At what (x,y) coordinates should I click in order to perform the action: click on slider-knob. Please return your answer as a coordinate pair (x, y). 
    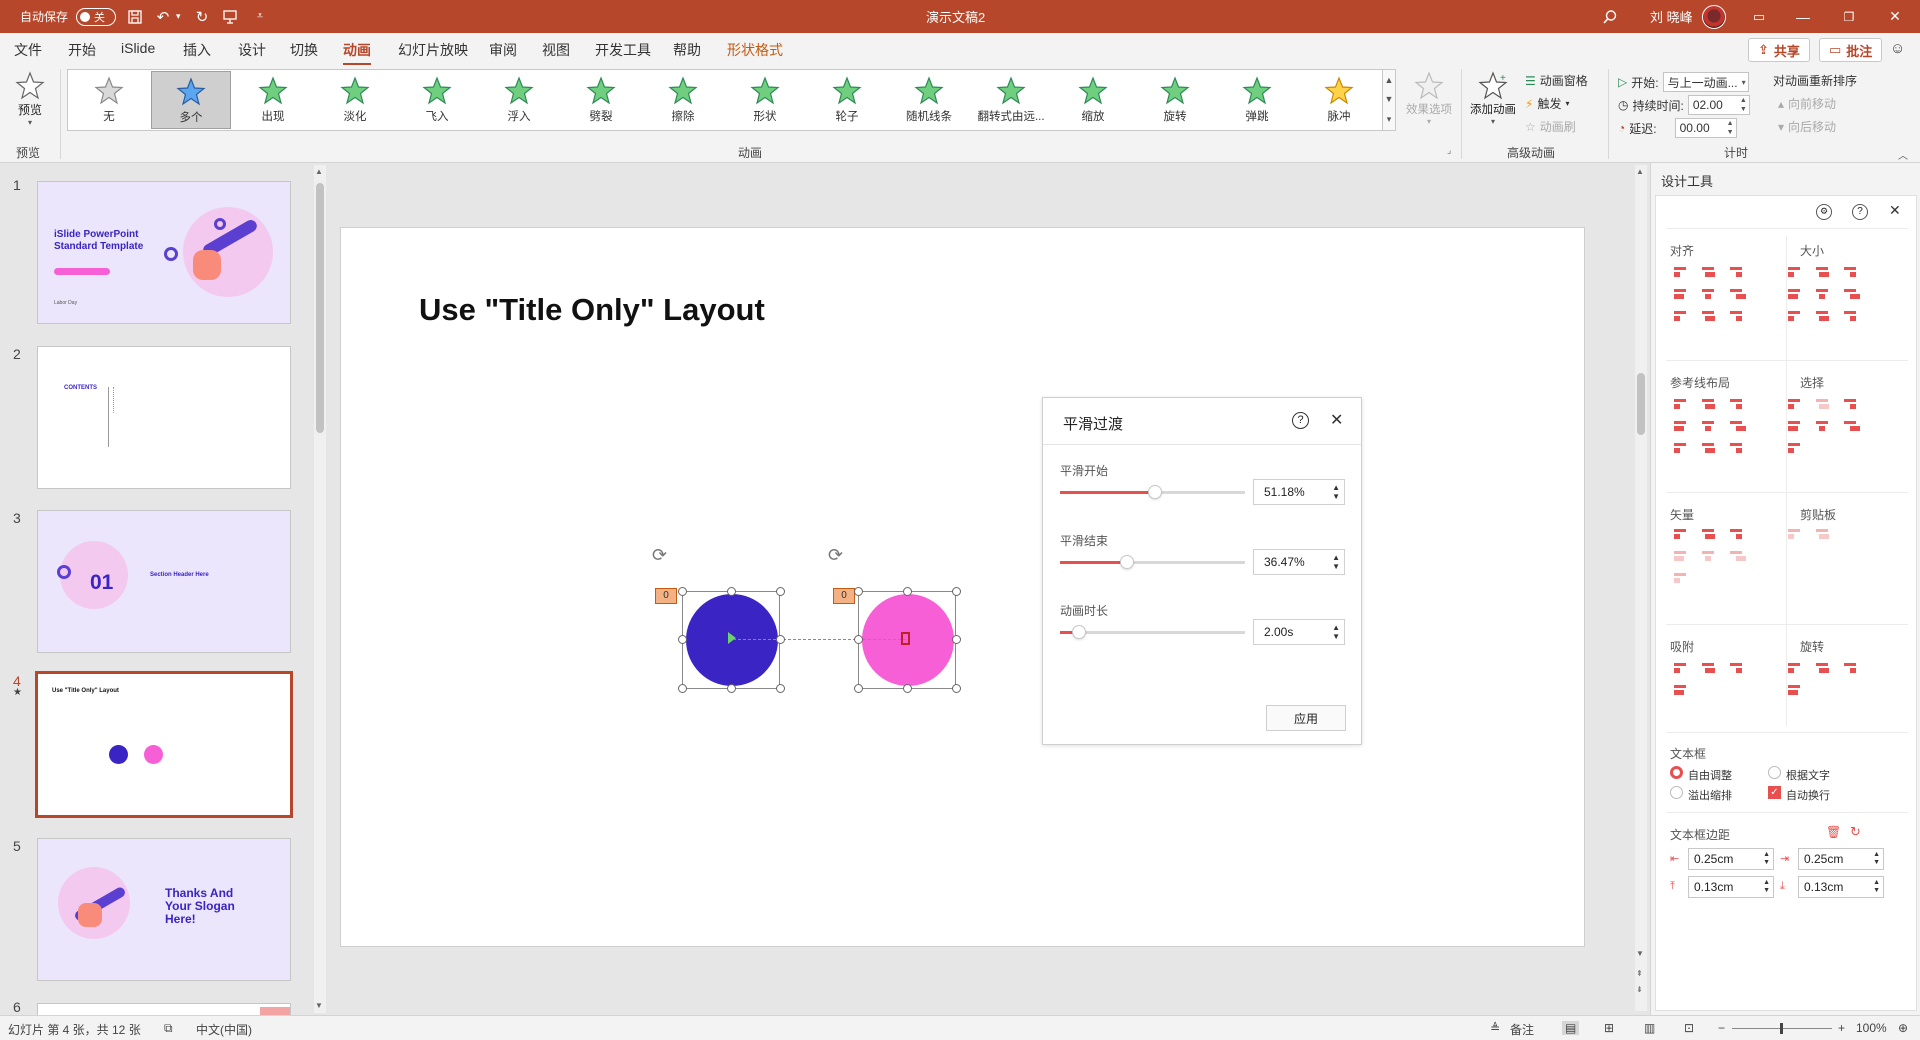
    Looking at the image, I should click on (1079, 632).